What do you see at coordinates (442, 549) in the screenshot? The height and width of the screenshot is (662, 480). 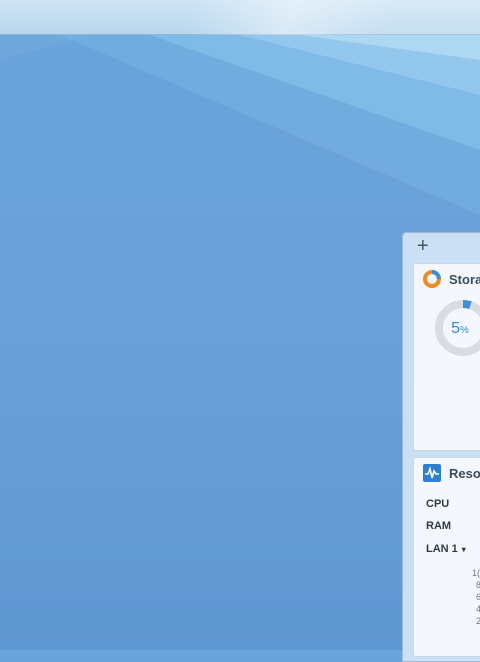 I see `lan-label: LAN 1` at bounding box center [442, 549].